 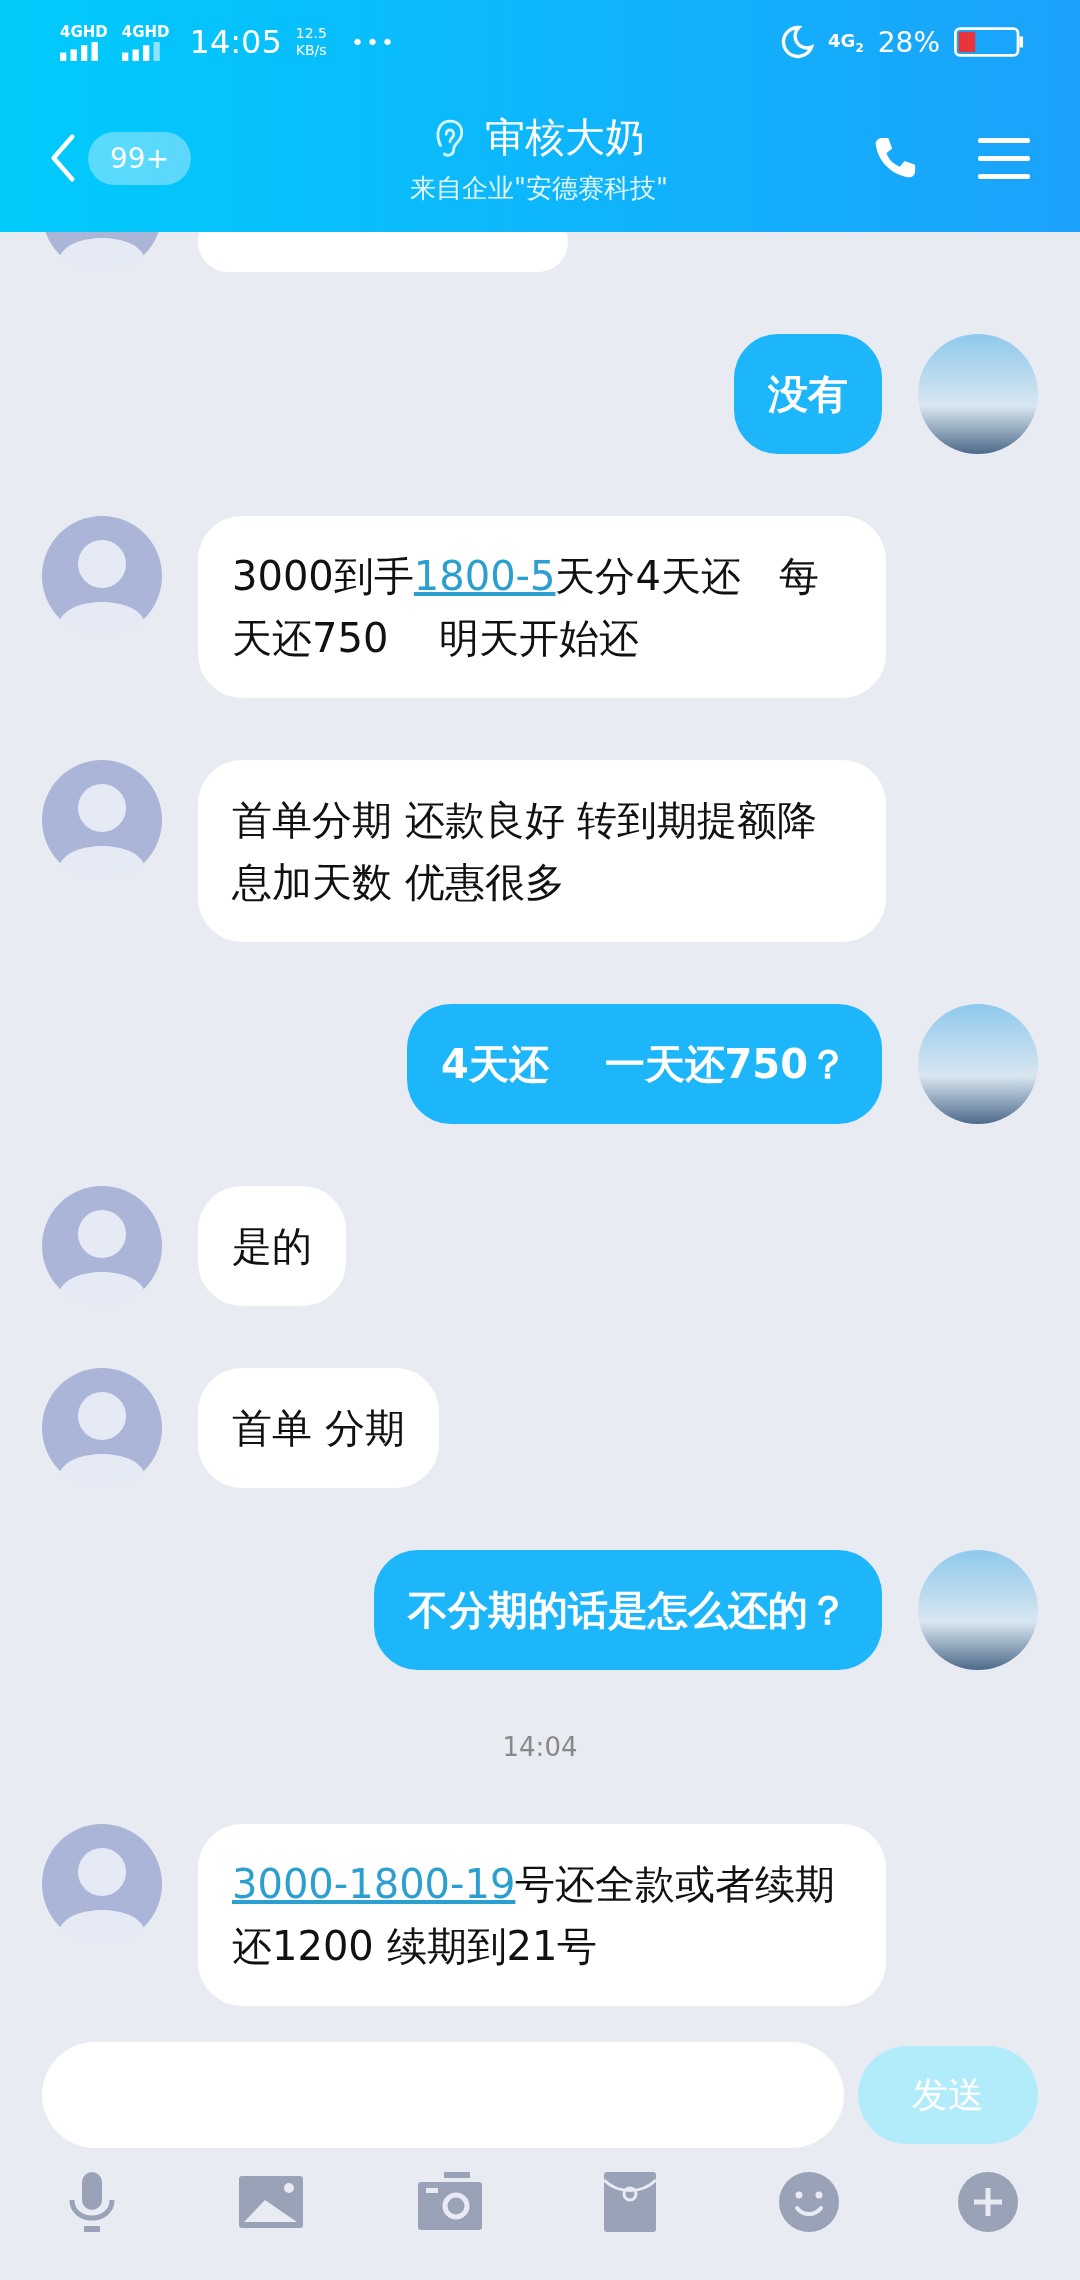 What do you see at coordinates (311, 33) in the screenshot?
I see `speed-value: 12.5` at bounding box center [311, 33].